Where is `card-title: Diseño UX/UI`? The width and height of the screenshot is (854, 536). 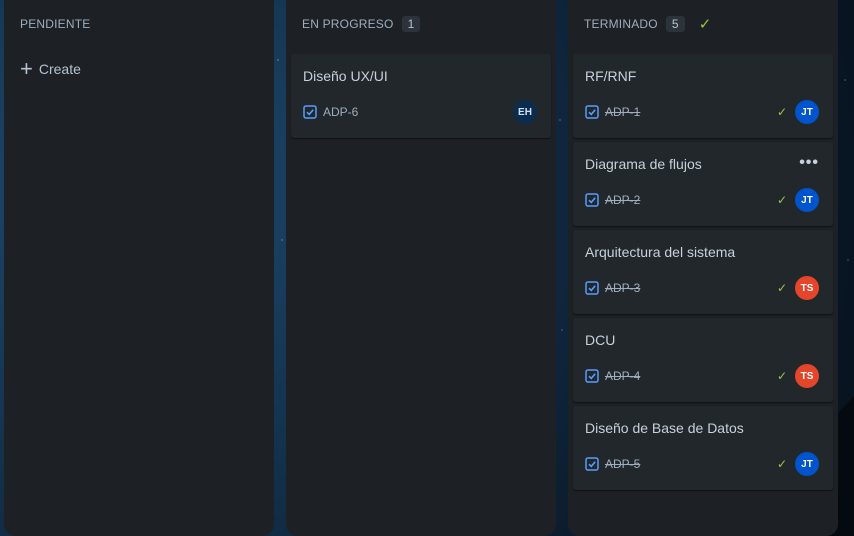
card-title: Diseño UX/UI is located at coordinates (345, 76).